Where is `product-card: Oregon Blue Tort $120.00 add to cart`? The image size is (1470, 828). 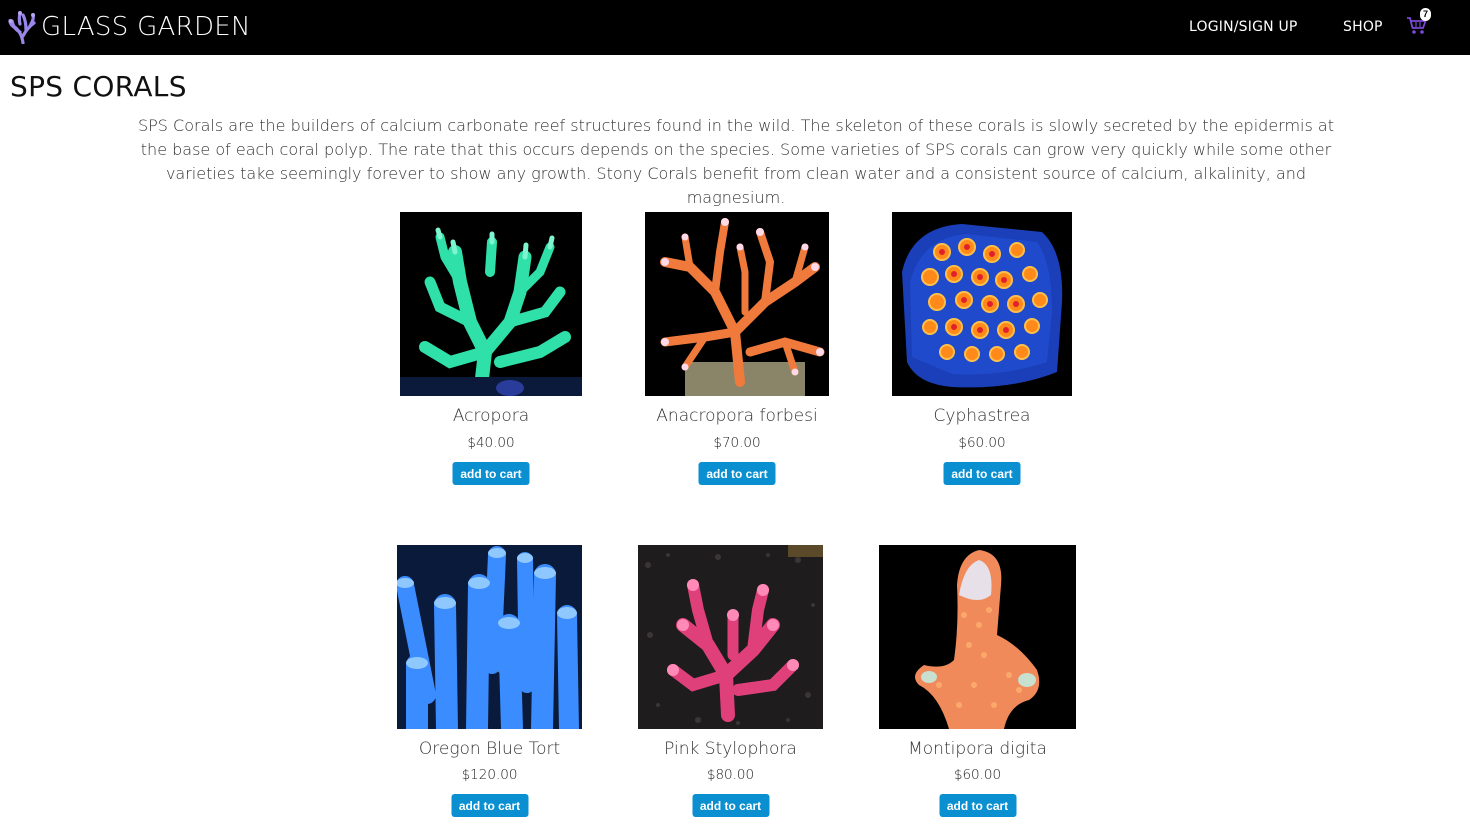 product-card: Oregon Blue Tort $120.00 add to cart is located at coordinates (489, 682).